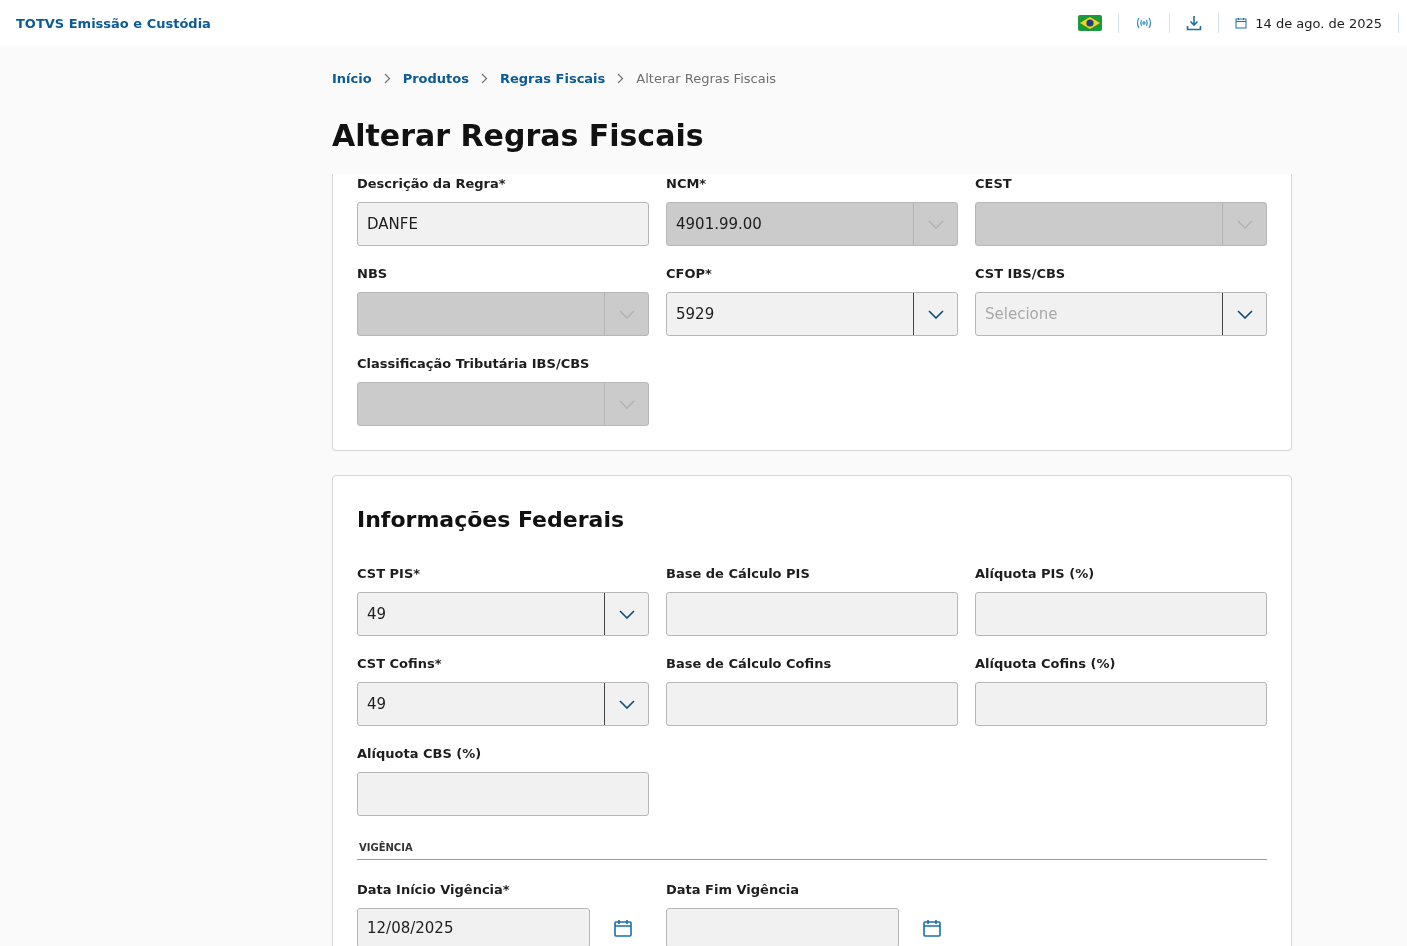  I want to click on breadcrumb-link: Início, so click(352, 78).